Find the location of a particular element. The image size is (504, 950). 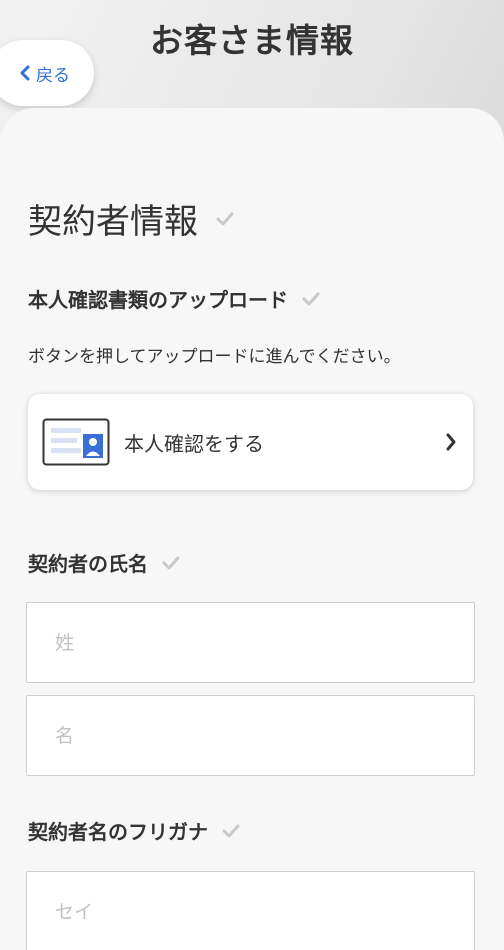

back-label: 戻る is located at coordinates (53, 75).